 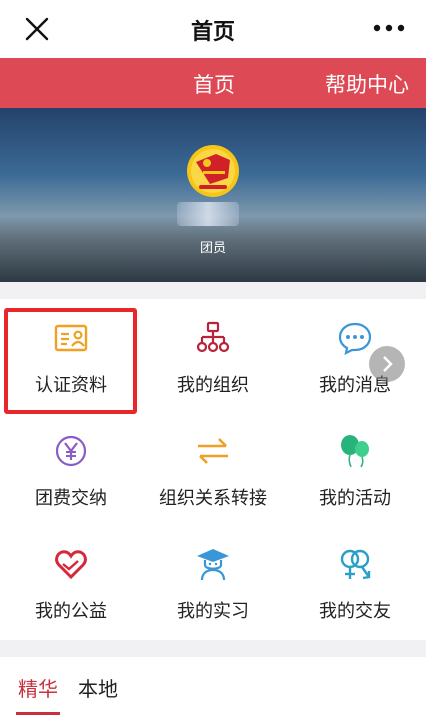 What do you see at coordinates (355, 581) in the screenshot?
I see `grid-item-my-friends: 我的交友` at bounding box center [355, 581].